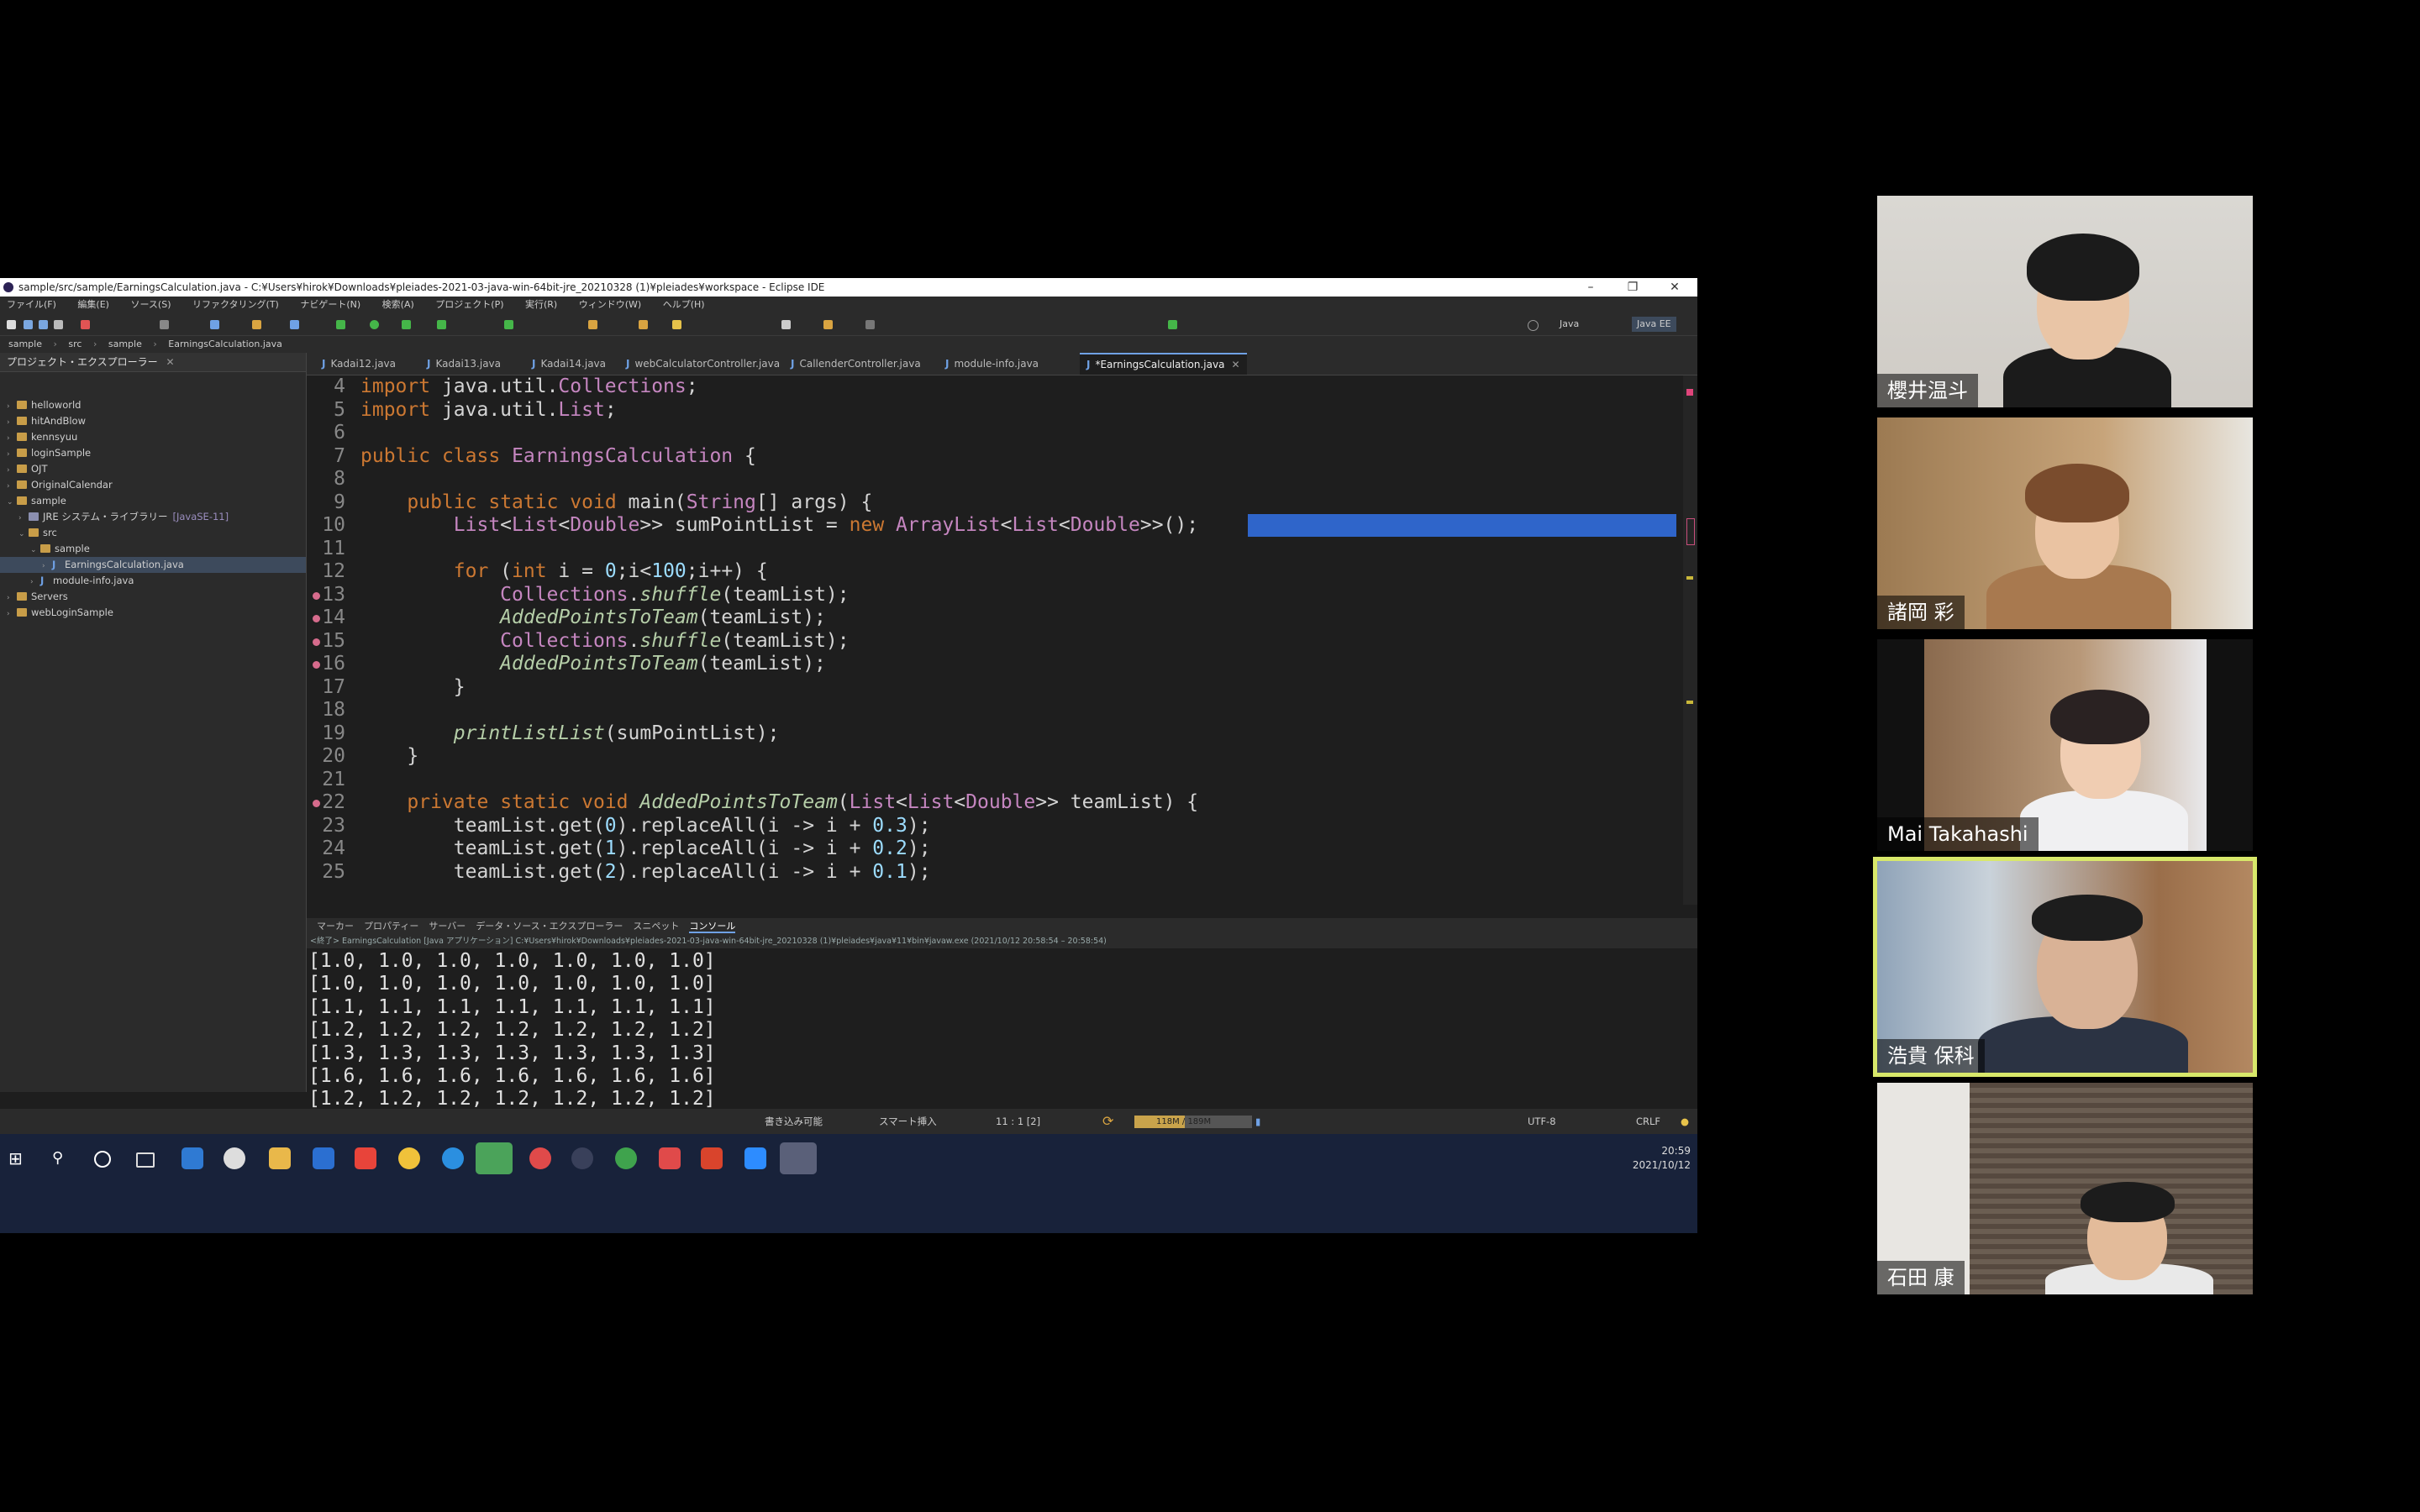 Image resolution: width=2420 pixels, height=1512 pixels. What do you see at coordinates (462, 411) in the screenshot?
I see `code-line: 5 import java.util.List;` at bounding box center [462, 411].